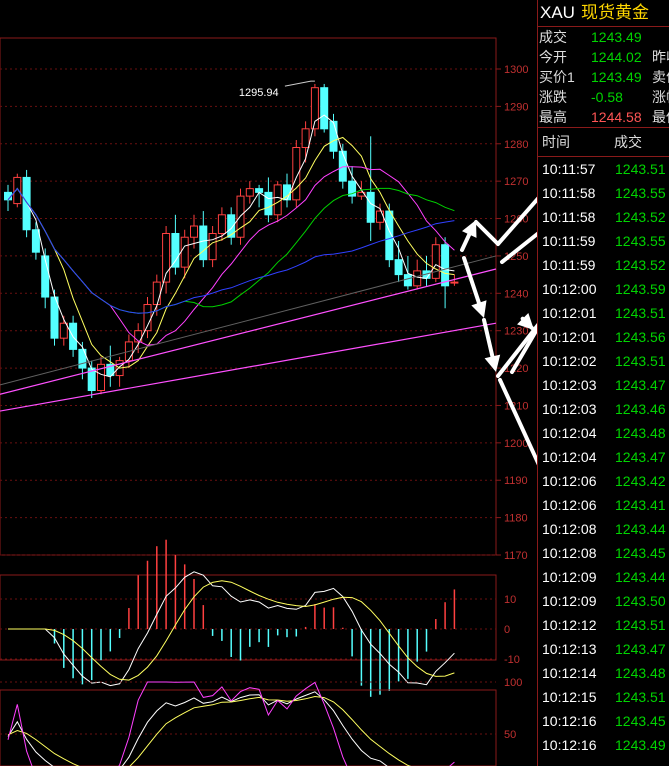 Image resolution: width=669 pixels, height=766 pixels. I want to click on tick-row: 10:12:08 1243.45, so click(603, 553).